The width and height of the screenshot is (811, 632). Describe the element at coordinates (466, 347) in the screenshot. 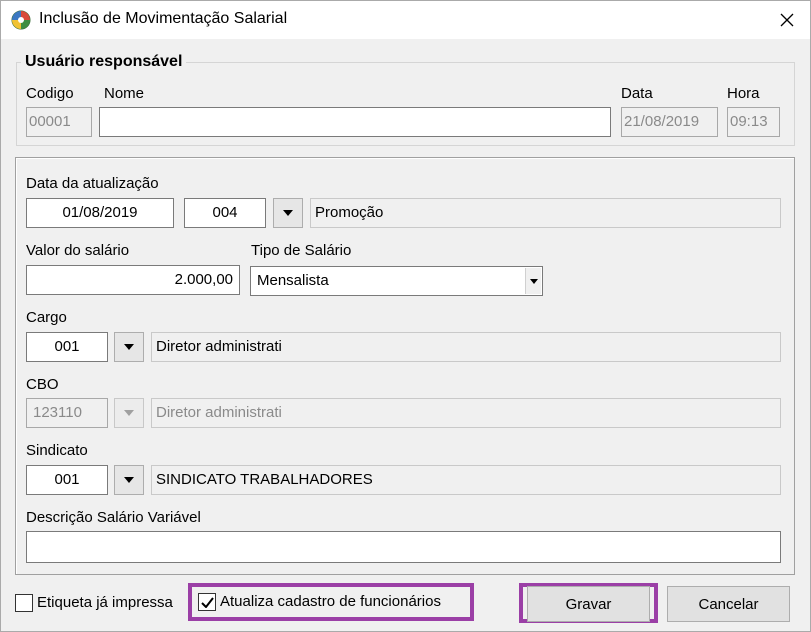

I see `cargo-description: Diretor administrati` at that location.